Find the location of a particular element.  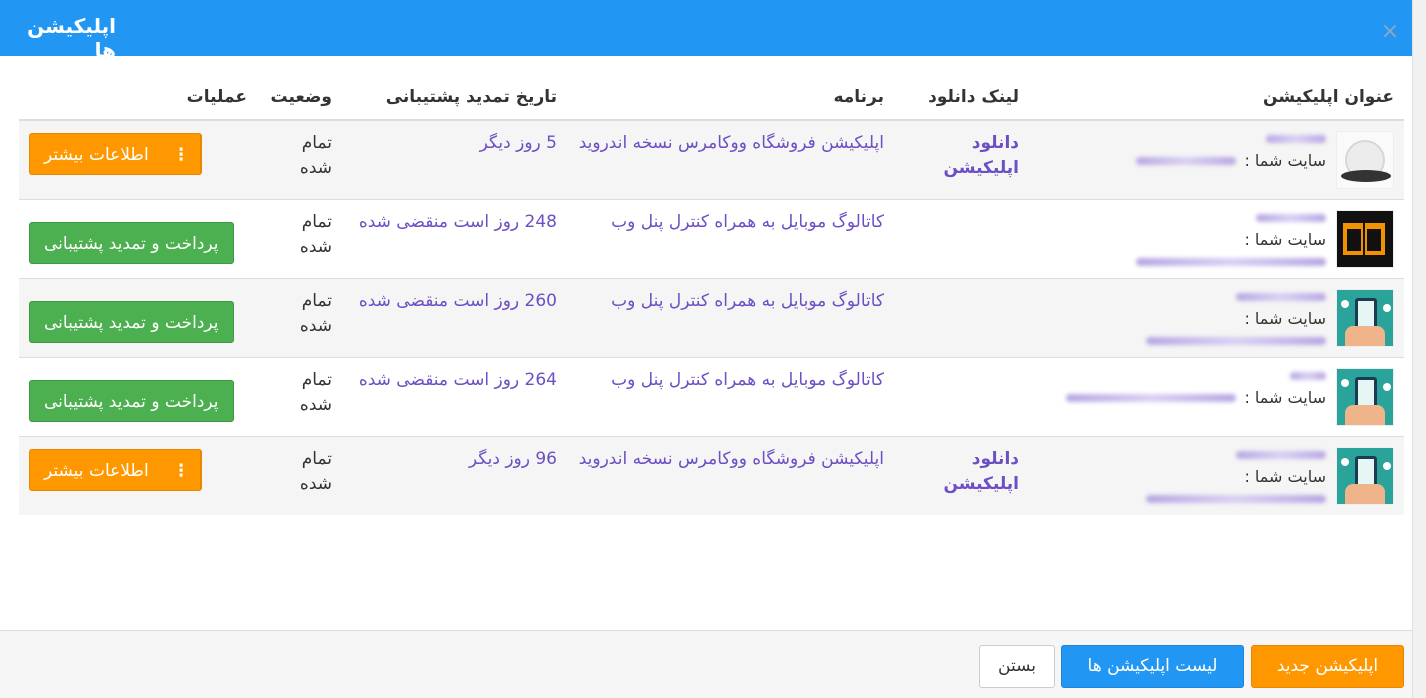

app-list-button: لیست اپلیکیشن ها is located at coordinates (1152, 666).